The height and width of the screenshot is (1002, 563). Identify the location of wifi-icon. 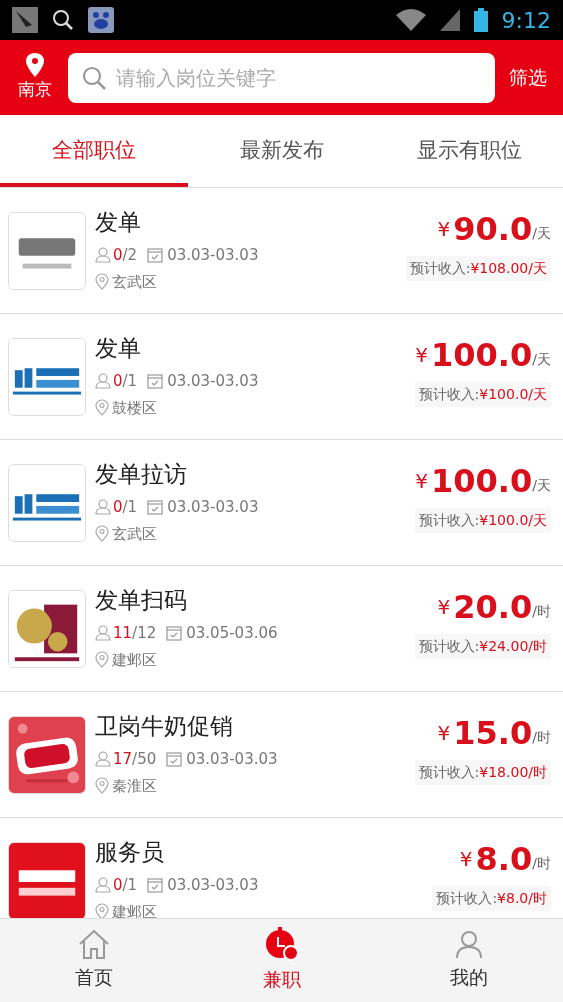
(410, 20).